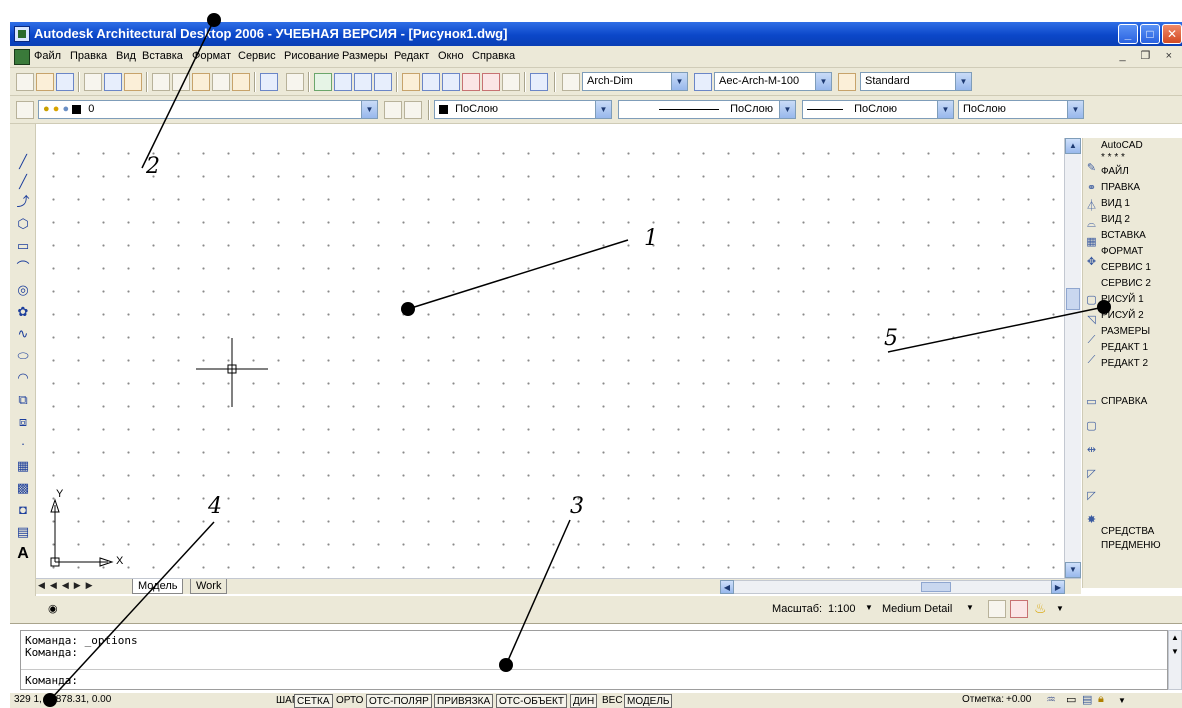 Image resolution: width=1182 pixels, height=708 pixels. Describe the element at coordinates (594, 660) in the screenshot. I see `command-line: Команда: _options Команда: Команда:` at that location.